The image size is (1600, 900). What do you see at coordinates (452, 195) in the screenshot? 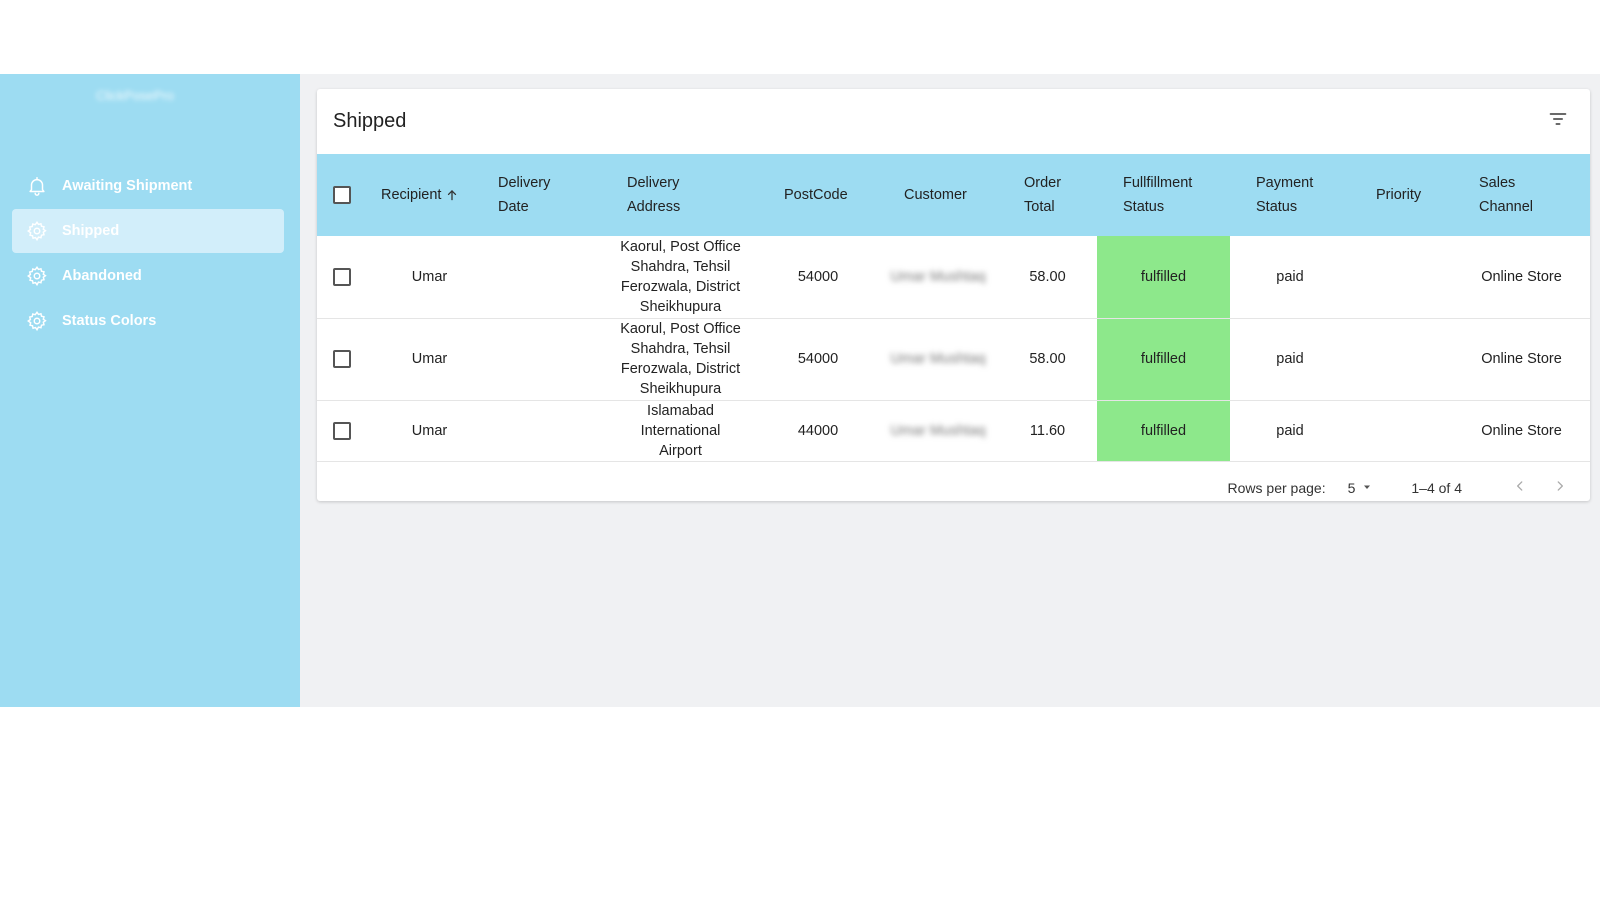
I see `sort-arrow-up-icon` at bounding box center [452, 195].